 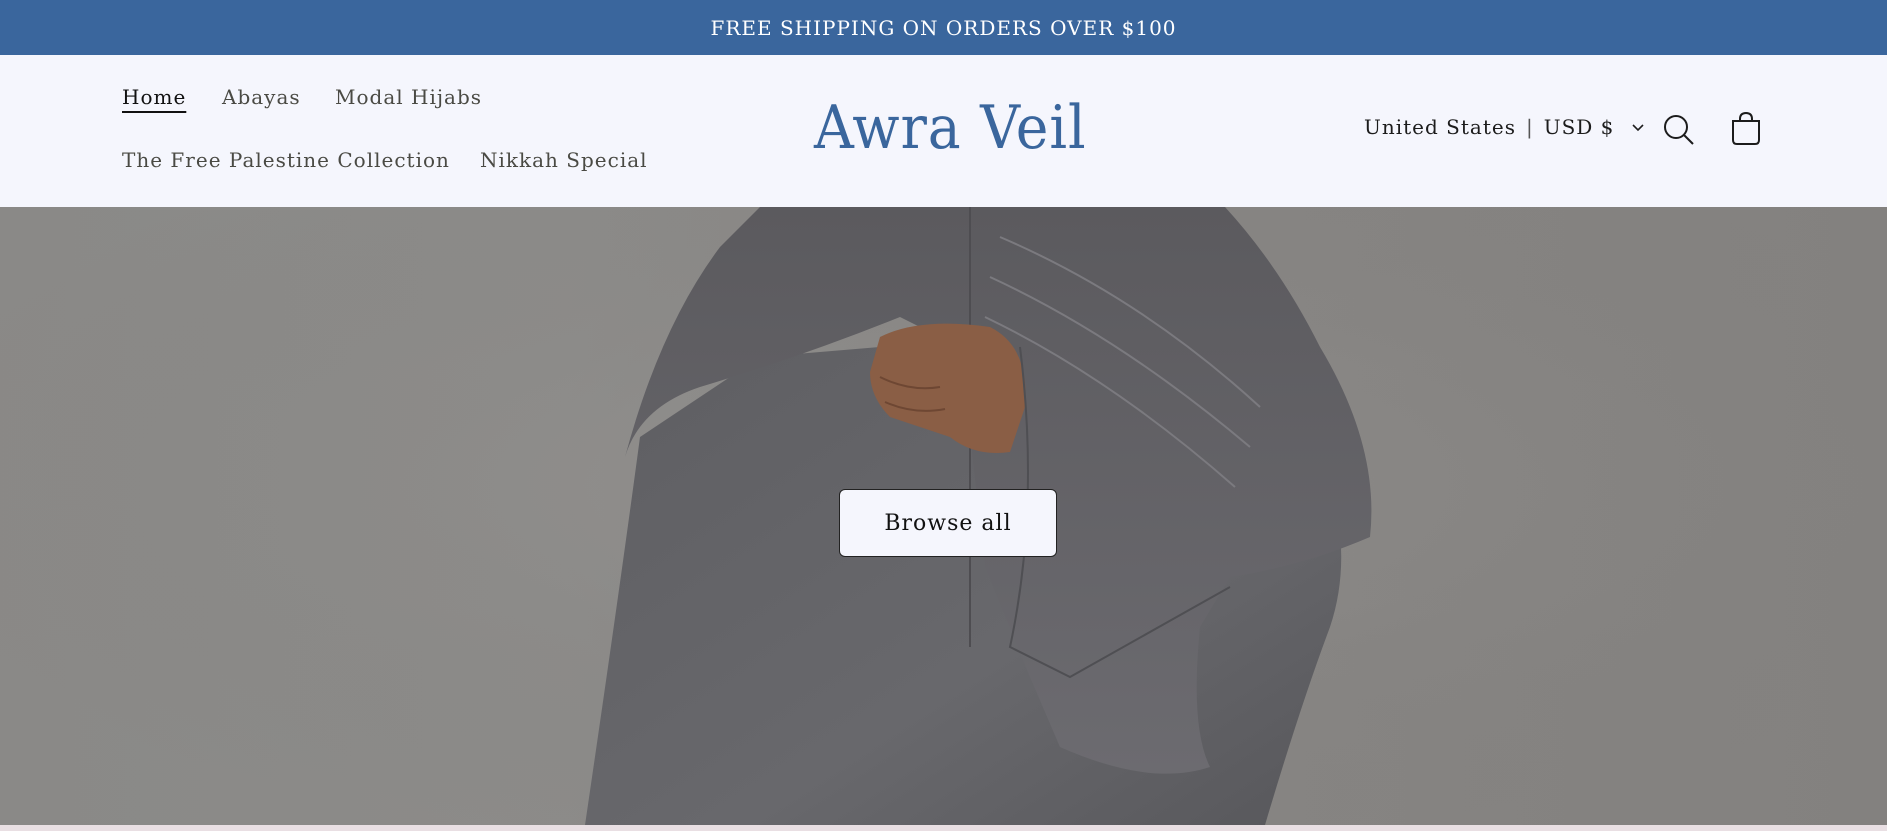 What do you see at coordinates (286, 160) in the screenshot?
I see `nav-link-free-palestine-collection: The Free Palestine Collection` at bounding box center [286, 160].